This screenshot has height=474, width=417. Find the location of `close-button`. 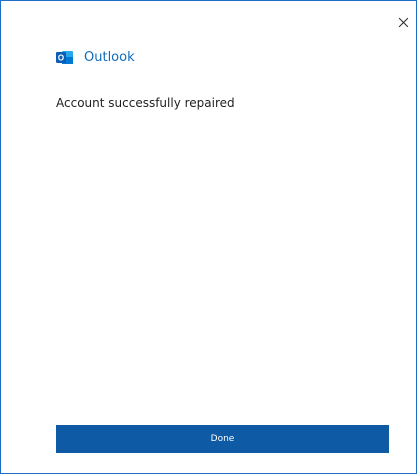

close-button is located at coordinates (403, 22).